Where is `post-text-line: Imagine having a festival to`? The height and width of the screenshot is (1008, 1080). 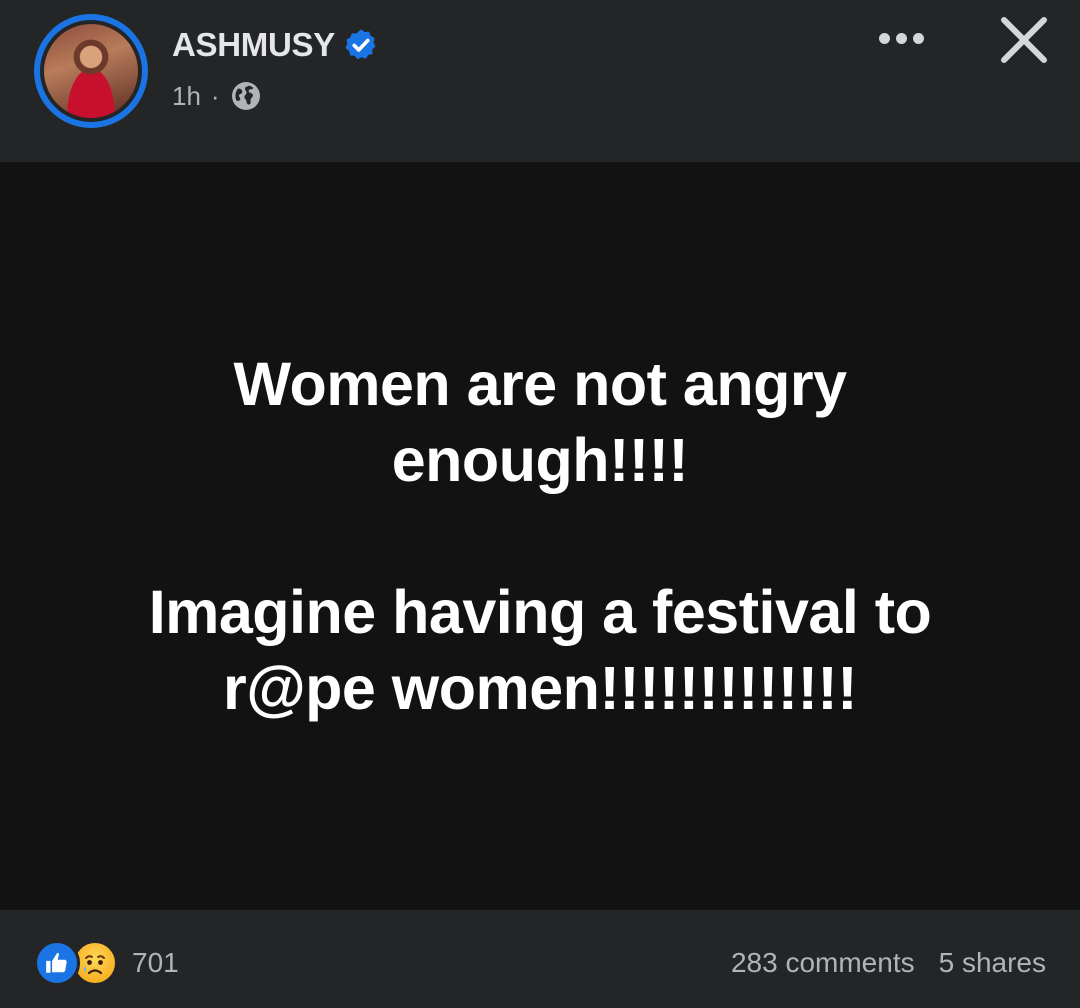 post-text-line: Imagine having a festival to is located at coordinates (540, 612).